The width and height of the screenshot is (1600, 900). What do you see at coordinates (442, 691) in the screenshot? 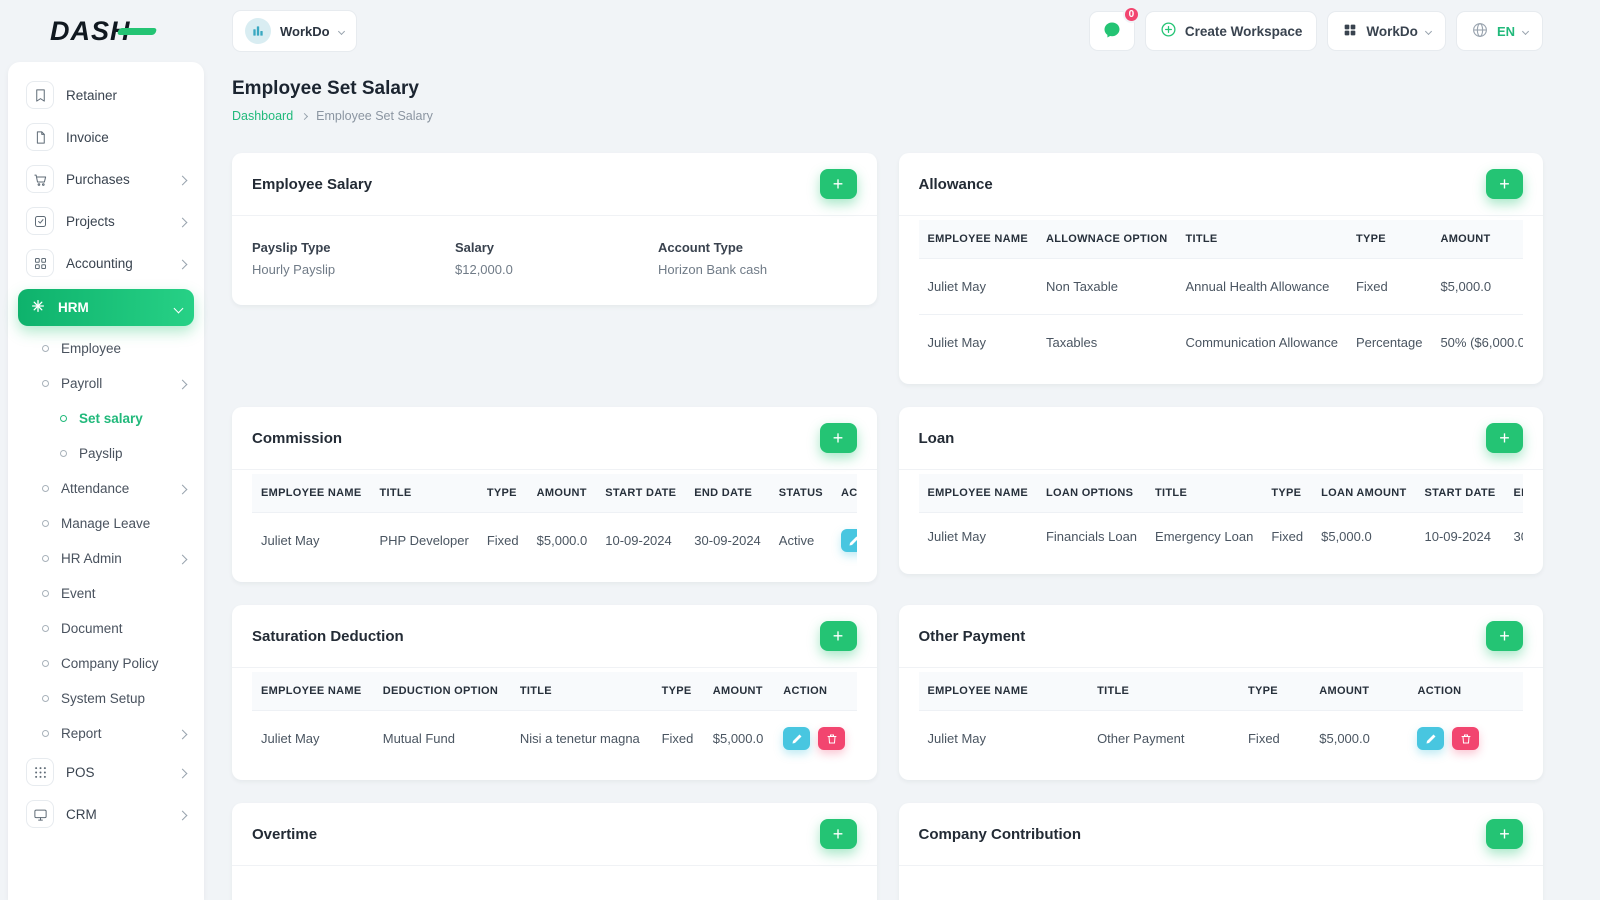
I see `column-header: DEDUCTION OPTION` at bounding box center [442, 691].